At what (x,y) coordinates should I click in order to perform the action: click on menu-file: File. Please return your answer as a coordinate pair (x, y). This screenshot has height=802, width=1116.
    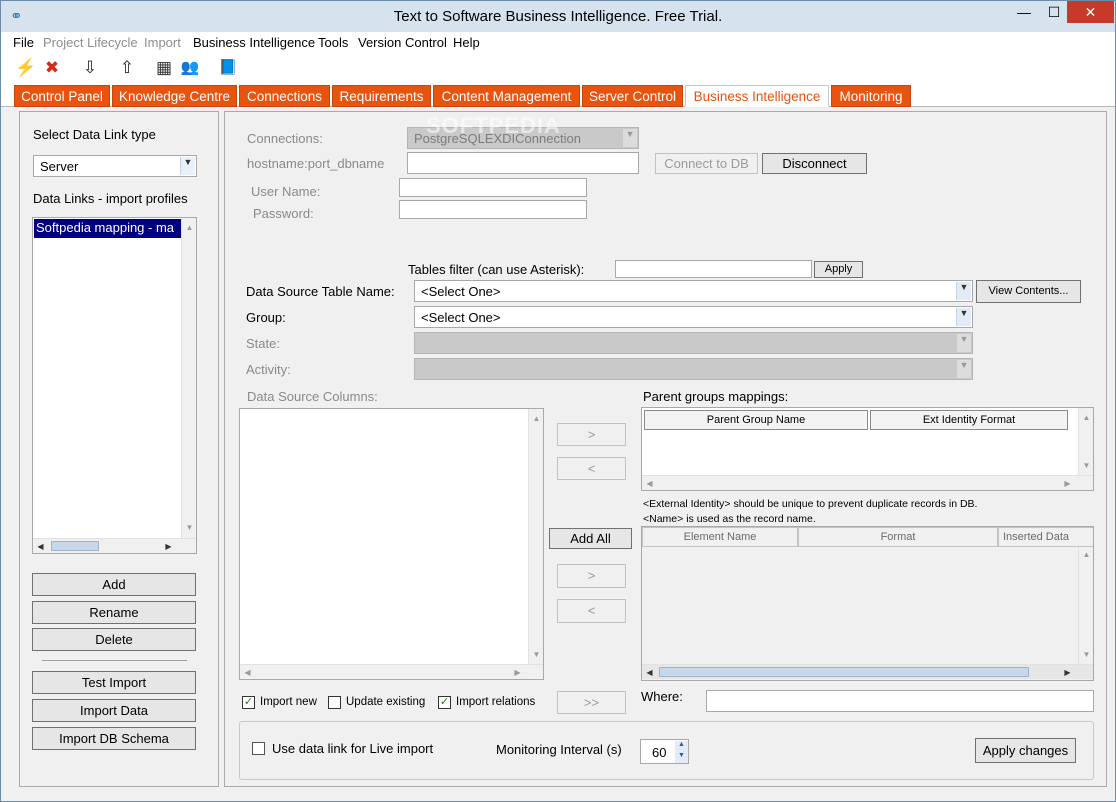
    Looking at the image, I should click on (23, 42).